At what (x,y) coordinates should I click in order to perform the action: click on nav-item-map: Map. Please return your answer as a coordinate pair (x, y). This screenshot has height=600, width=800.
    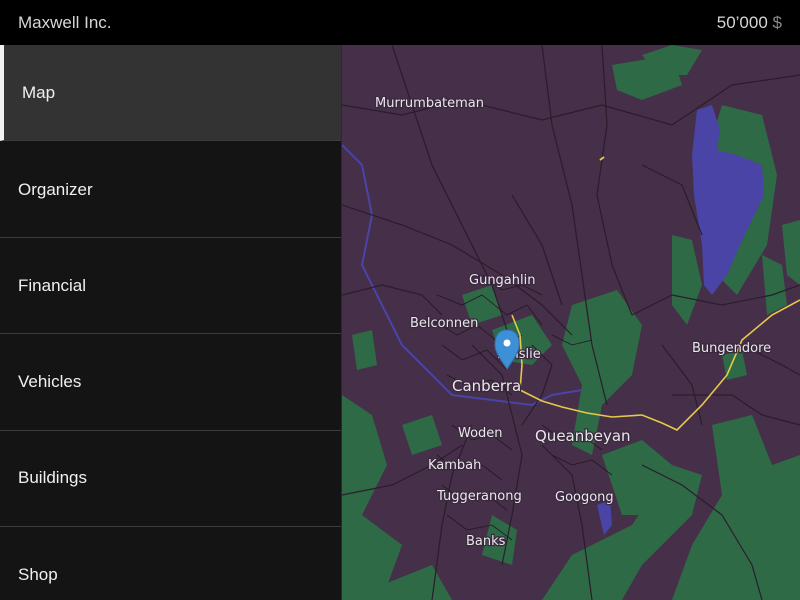
    Looking at the image, I should click on (170, 93).